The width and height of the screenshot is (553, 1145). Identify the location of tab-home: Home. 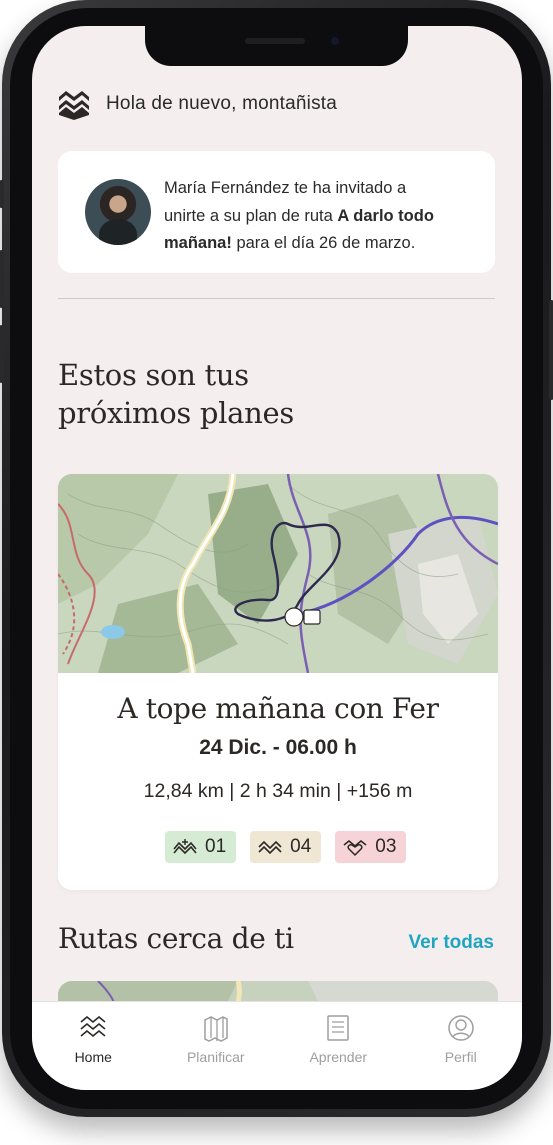
(93, 1046).